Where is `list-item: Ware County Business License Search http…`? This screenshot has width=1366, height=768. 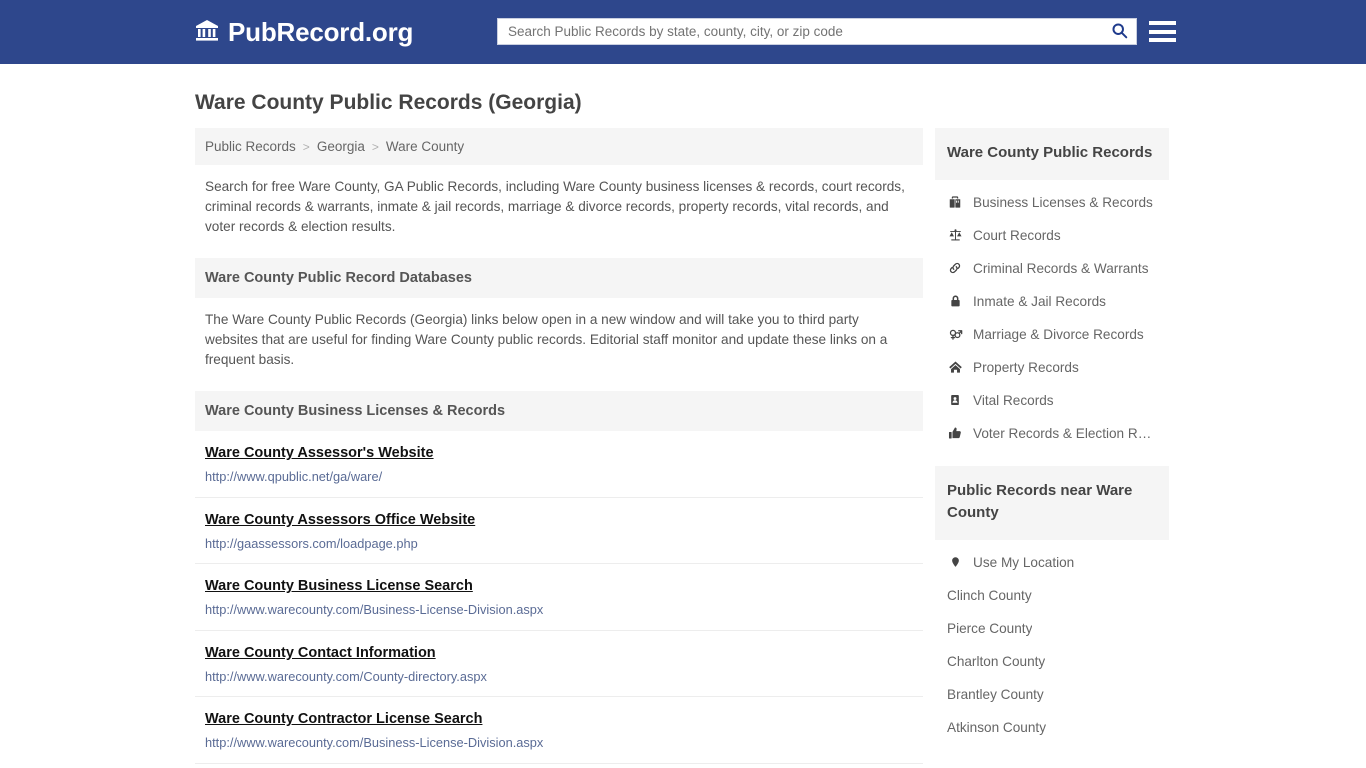
list-item: Ware County Business License Search http… is located at coordinates (559, 597).